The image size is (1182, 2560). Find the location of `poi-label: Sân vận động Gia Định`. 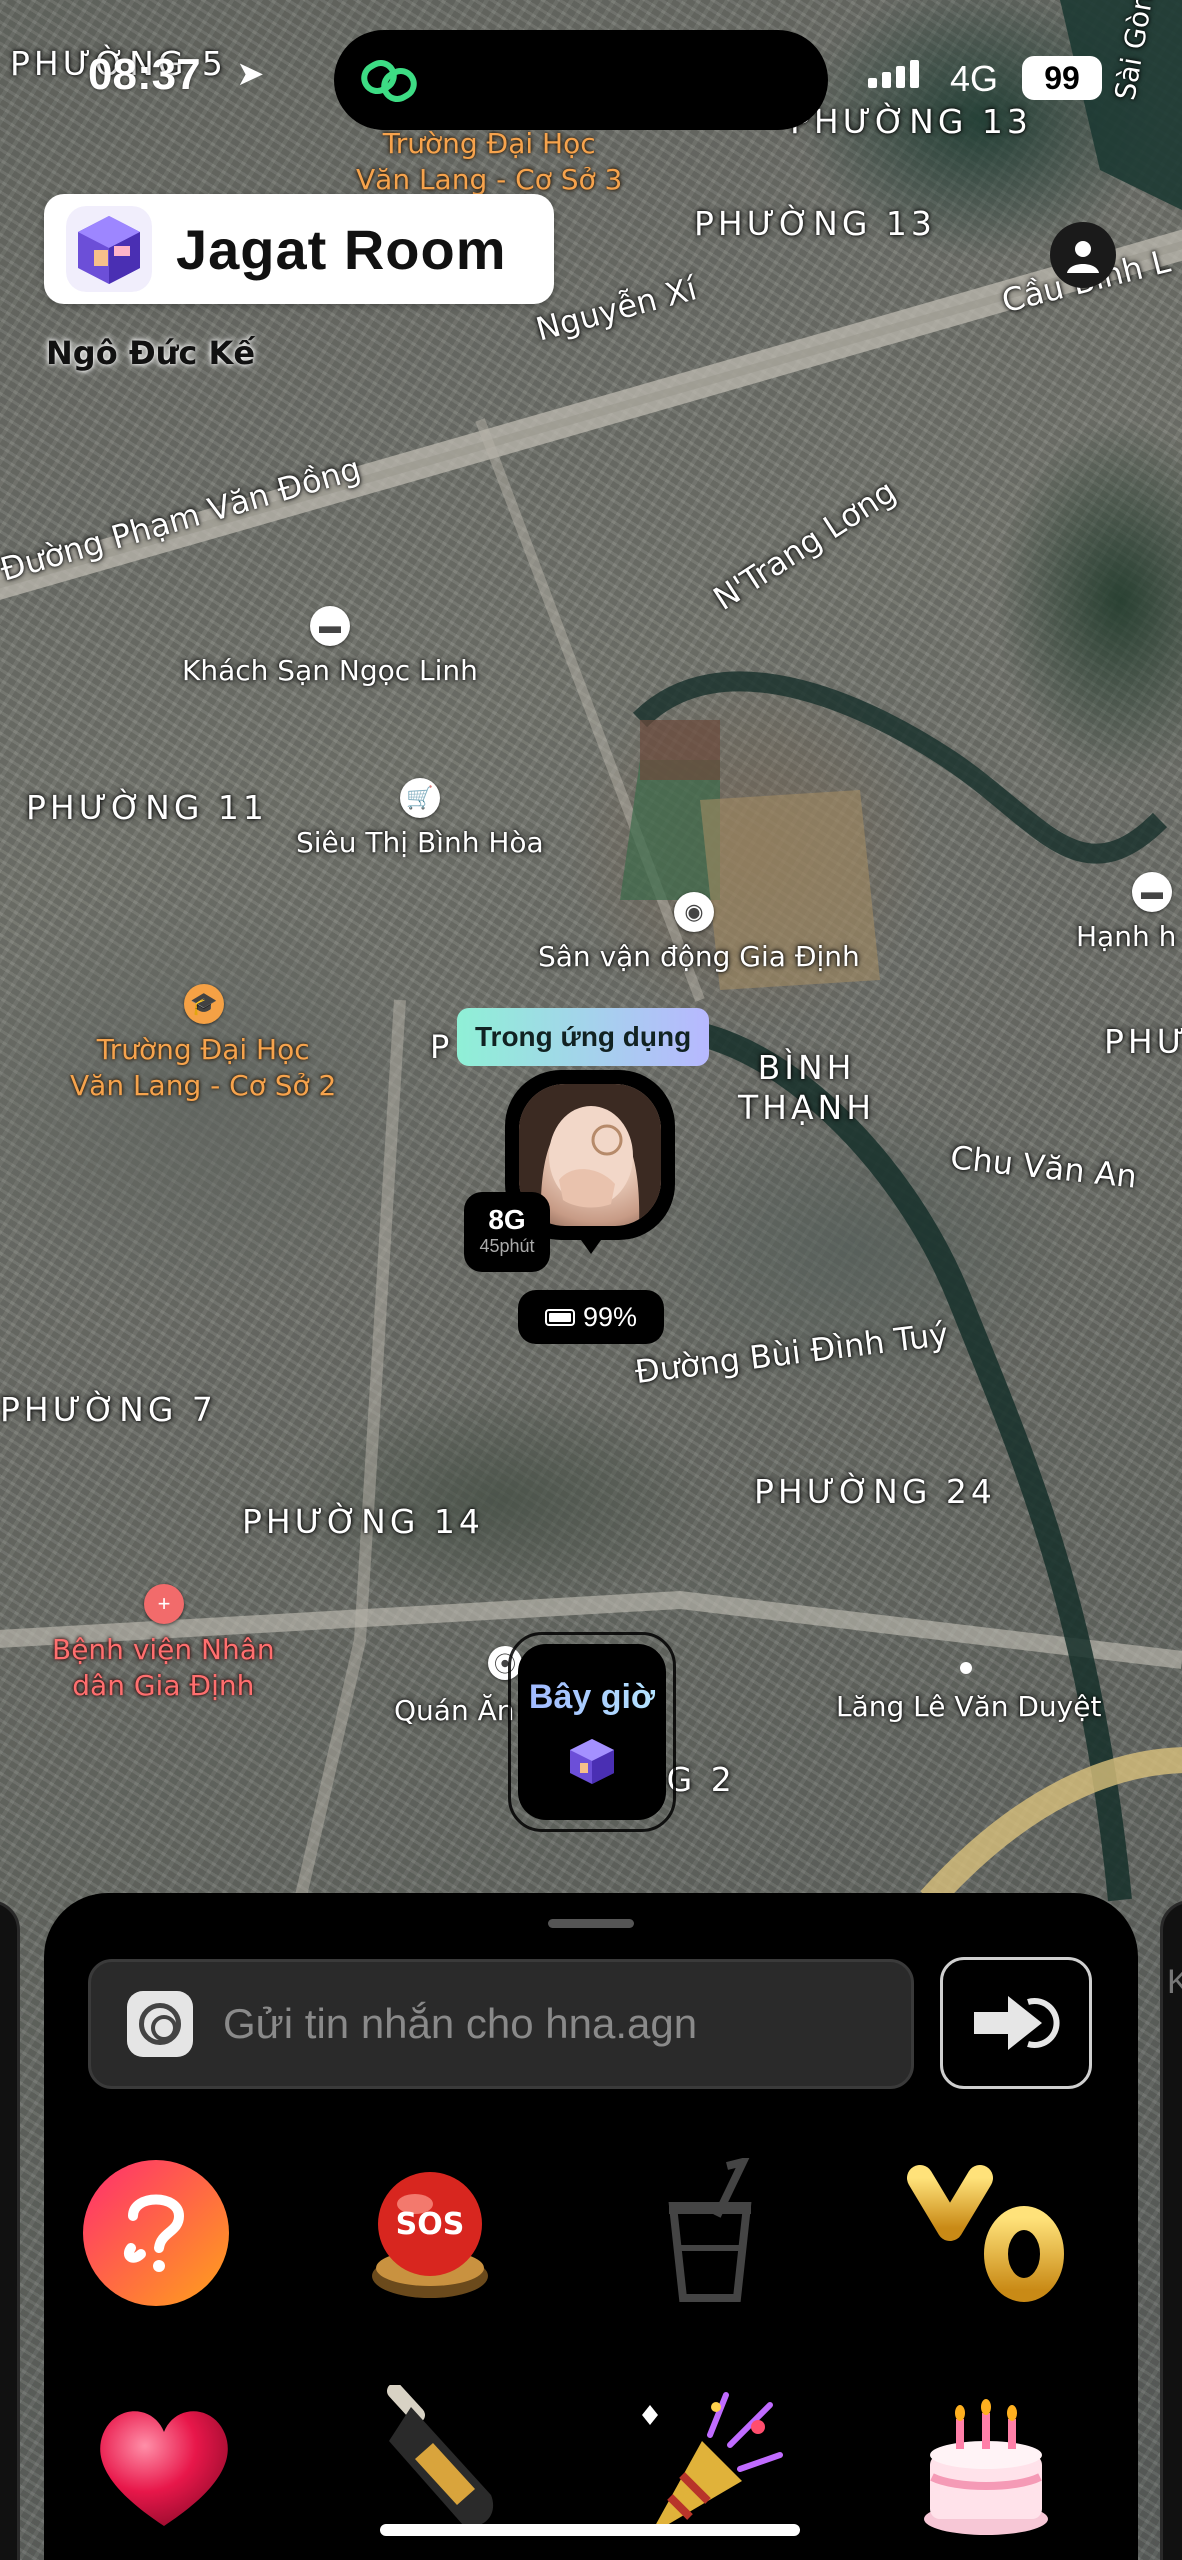

poi-label: Sân vận động Gia Định is located at coordinates (699, 956).